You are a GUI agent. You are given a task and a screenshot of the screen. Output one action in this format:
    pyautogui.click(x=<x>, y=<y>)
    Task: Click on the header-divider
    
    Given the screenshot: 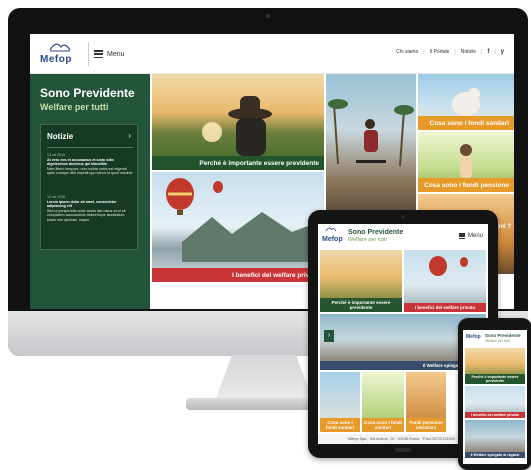 What is the action you would take?
    pyautogui.click(x=88, y=54)
    